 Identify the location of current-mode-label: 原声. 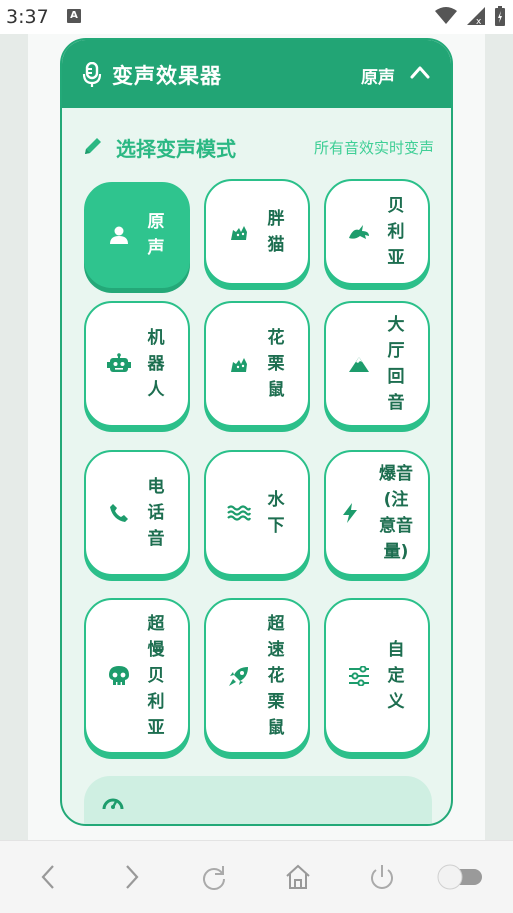
(378, 78).